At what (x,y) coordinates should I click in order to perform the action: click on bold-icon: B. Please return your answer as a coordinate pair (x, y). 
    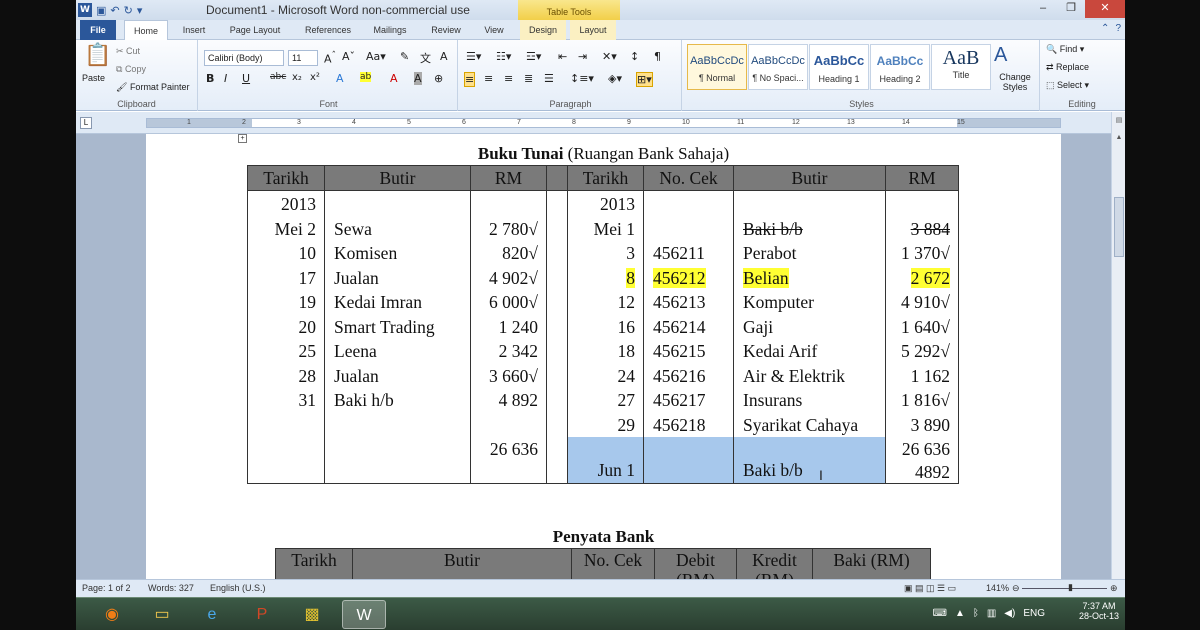
    Looking at the image, I should click on (210, 78).